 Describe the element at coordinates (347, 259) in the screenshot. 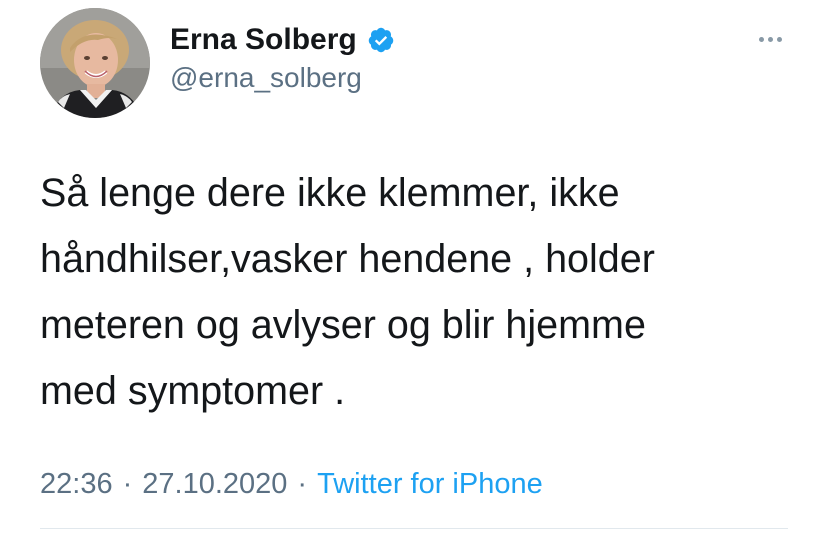

I see `tweet-text-line: håndhilser,vasker hendene , holder` at that location.